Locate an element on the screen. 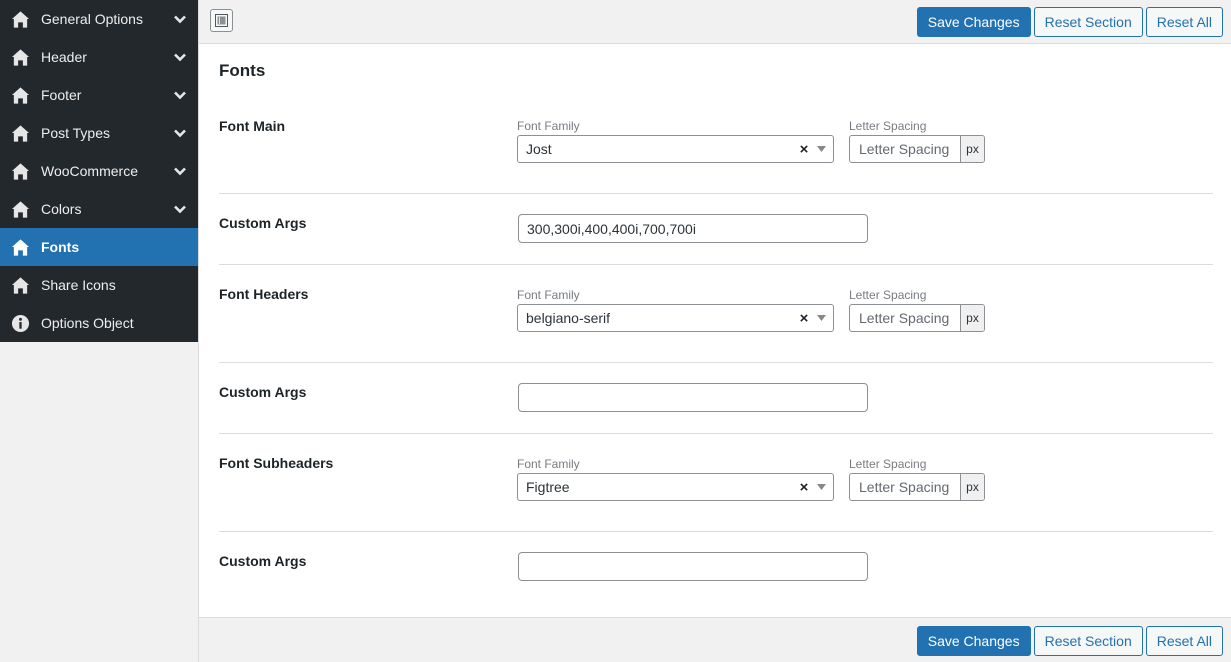 The image size is (1231, 662). expand-toggle-button is located at coordinates (221, 20).